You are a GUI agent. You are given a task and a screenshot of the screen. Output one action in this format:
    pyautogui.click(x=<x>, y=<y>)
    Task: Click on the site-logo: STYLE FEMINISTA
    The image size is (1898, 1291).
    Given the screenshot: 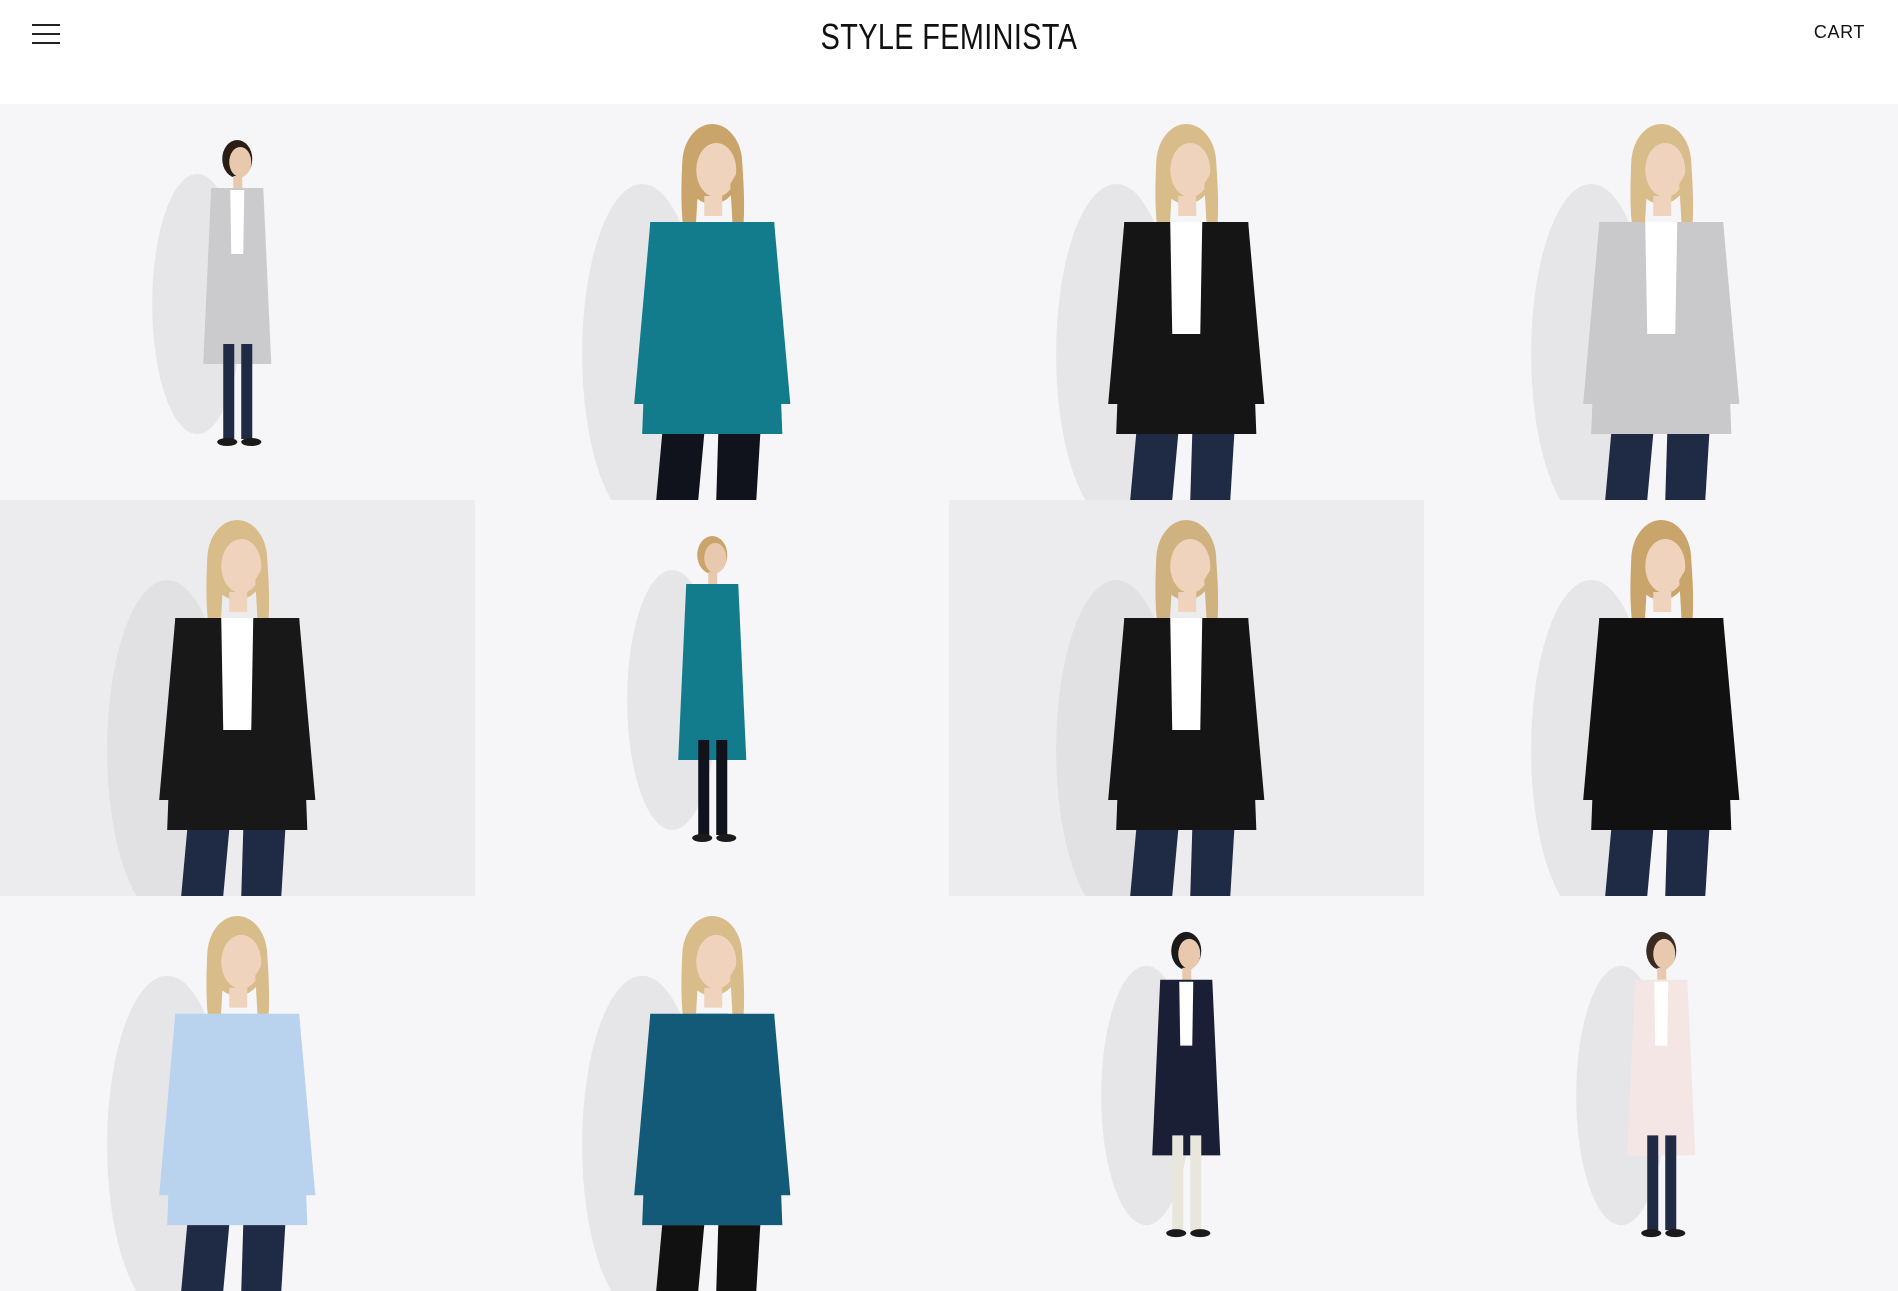 What is the action you would take?
    pyautogui.click(x=949, y=36)
    